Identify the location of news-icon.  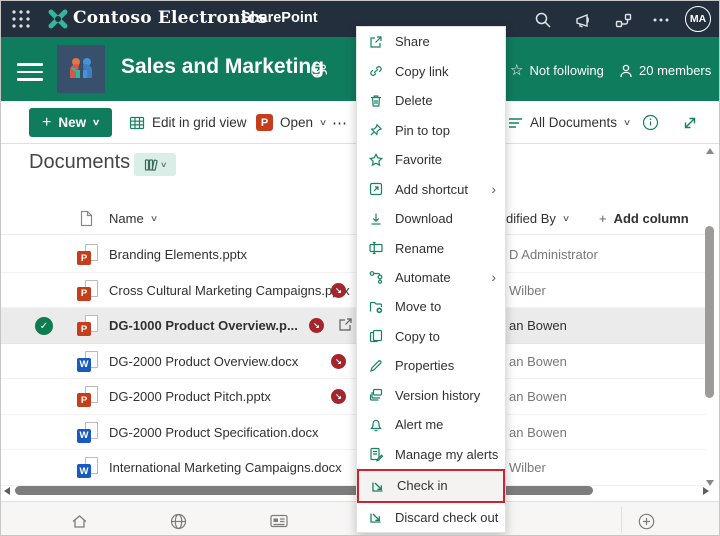
(279, 521).